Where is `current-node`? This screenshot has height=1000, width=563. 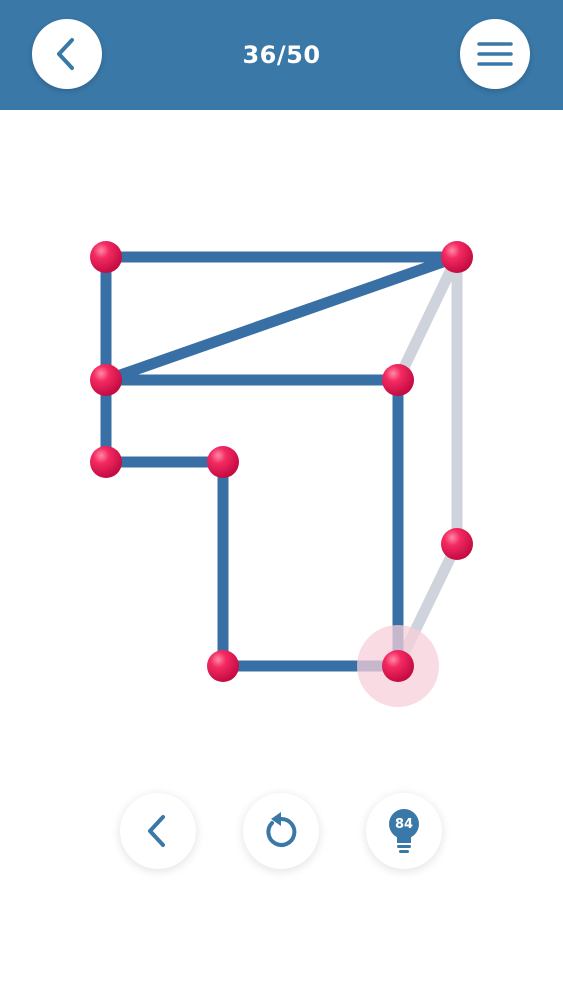
current-node is located at coordinates (398, 666).